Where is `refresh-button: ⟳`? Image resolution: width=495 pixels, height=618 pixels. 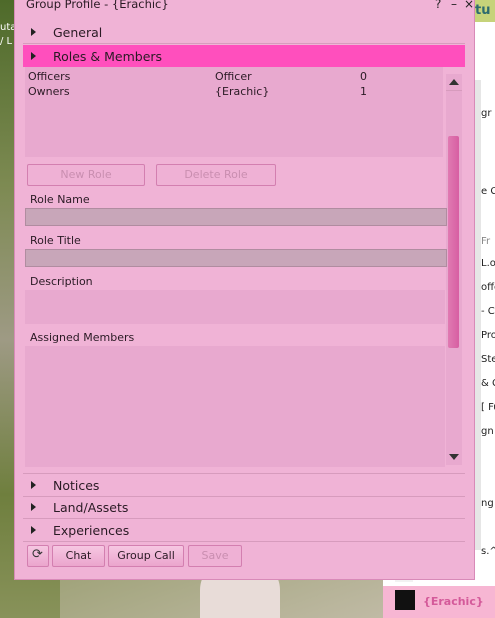 refresh-button: ⟳ is located at coordinates (38, 556).